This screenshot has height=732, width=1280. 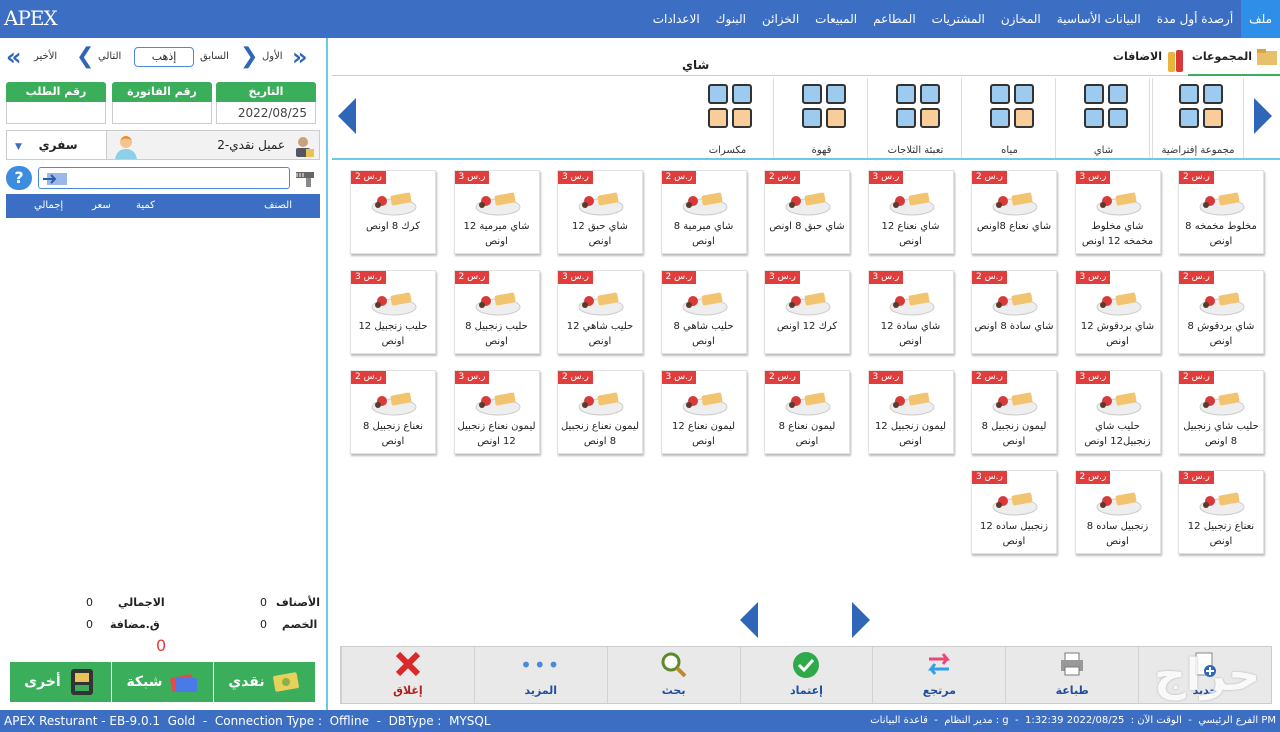 I want to click on product-tile: 3 ر.س حليب زنجبيل 12 اونص, so click(x=393, y=312).